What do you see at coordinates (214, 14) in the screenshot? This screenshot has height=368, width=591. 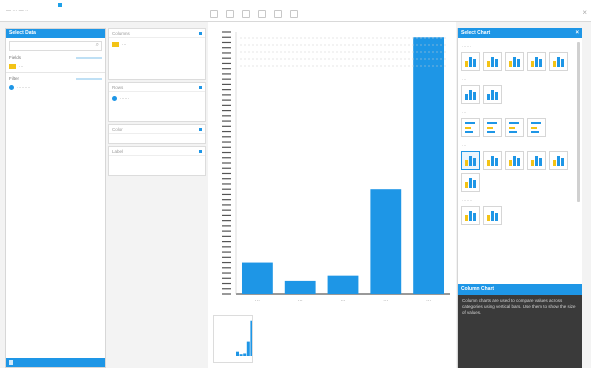 I see `undo-icon` at bounding box center [214, 14].